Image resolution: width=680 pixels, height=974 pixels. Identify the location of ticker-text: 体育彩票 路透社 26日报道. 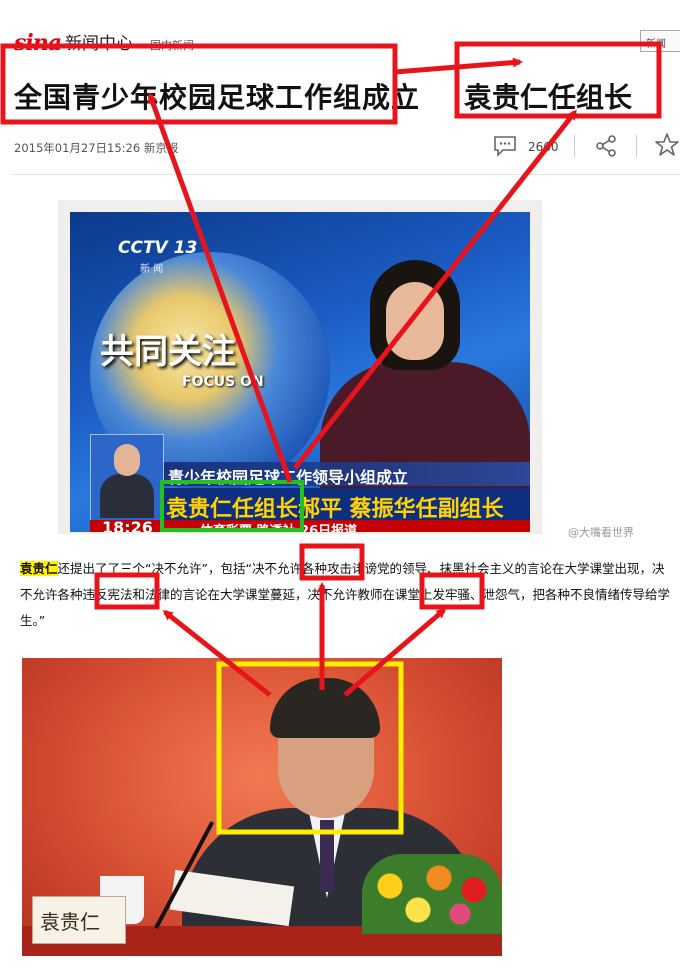
(279, 528).